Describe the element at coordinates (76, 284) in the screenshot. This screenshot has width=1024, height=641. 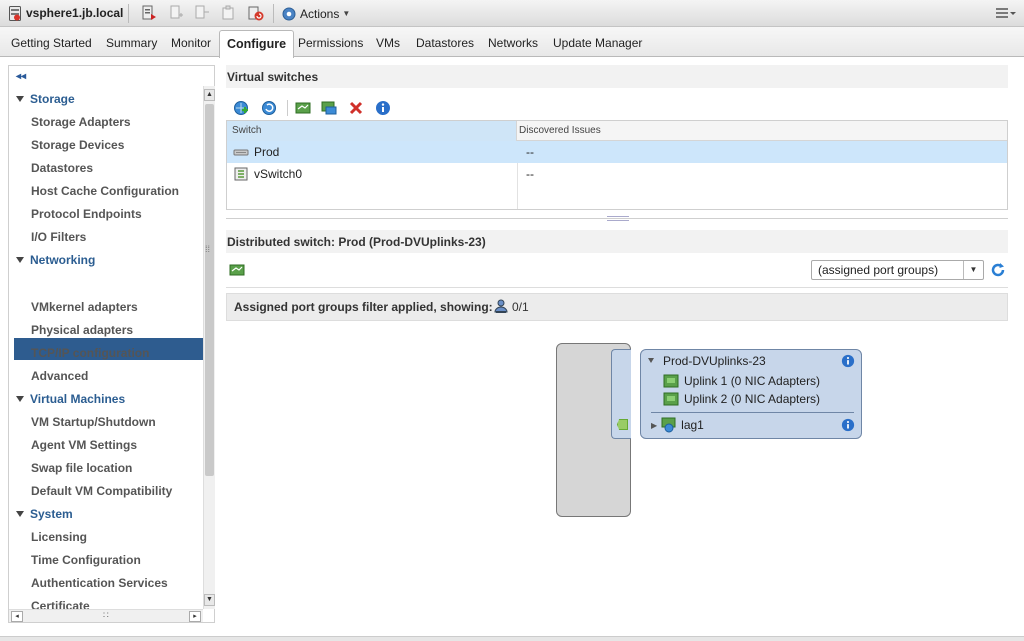
I see `nav-item-virtual-switches: Virtual switches` at that location.